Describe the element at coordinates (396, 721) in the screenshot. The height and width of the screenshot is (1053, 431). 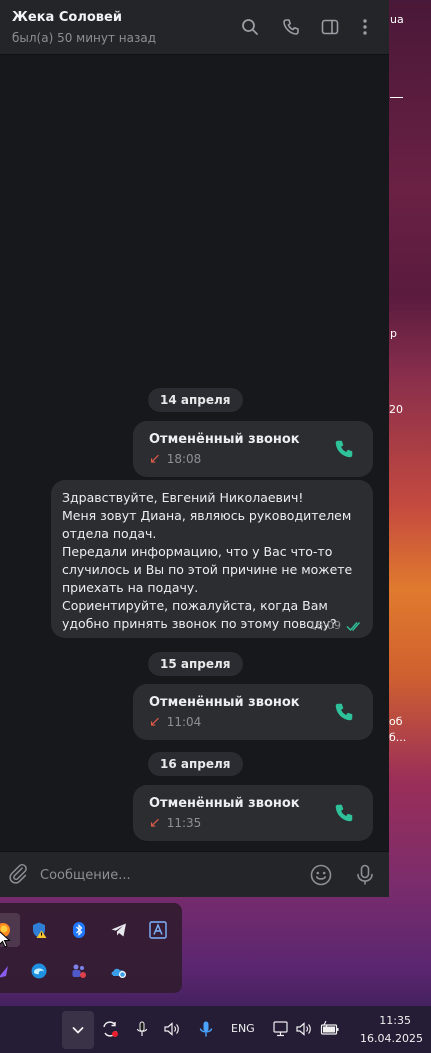
I see `desktop-label: об` at that location.